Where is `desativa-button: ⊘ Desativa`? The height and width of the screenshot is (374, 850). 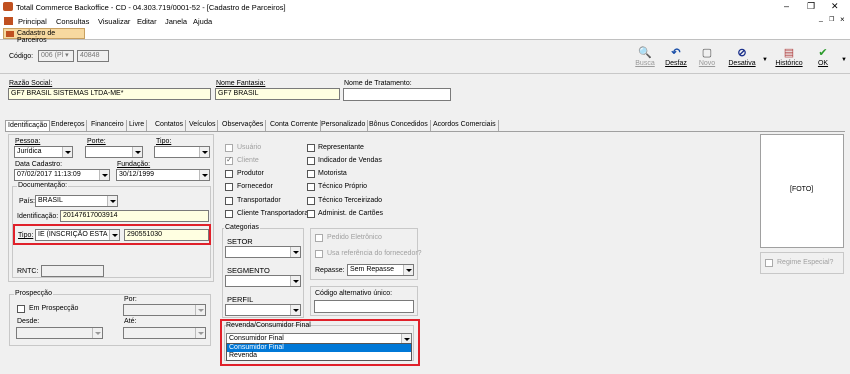
desativa-button: ⊘ Desativa is located at coordinates (742, 59).